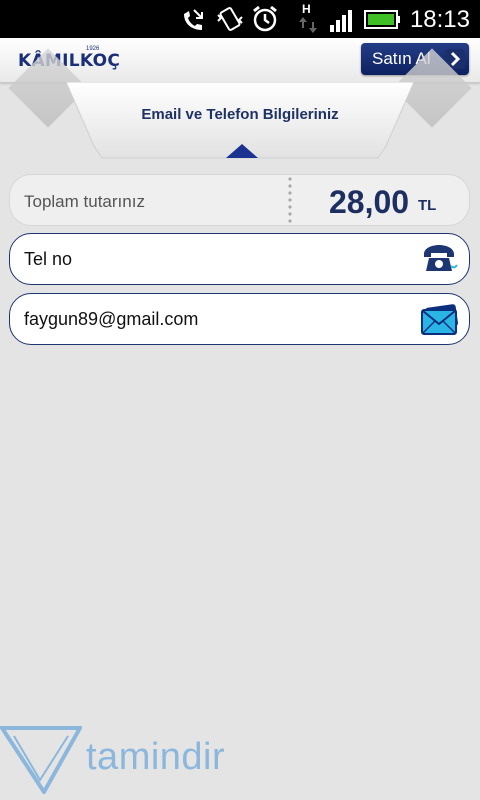 The height and width of the screenshot is (800, 480). Describe the element at coordinates (290, 200) in the screenshot. I see `divider-dots` at that location.